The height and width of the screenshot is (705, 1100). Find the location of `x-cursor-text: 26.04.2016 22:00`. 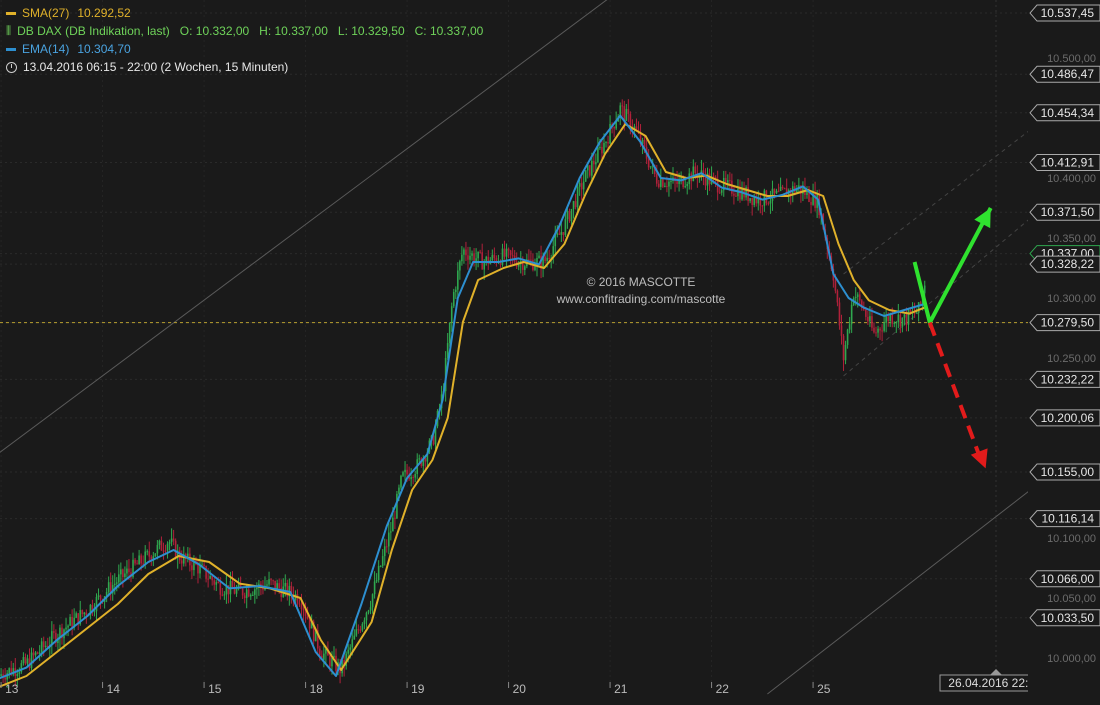

x-cursor-text: 26.04.2016 22:00 is located at coordinates (995, 683).